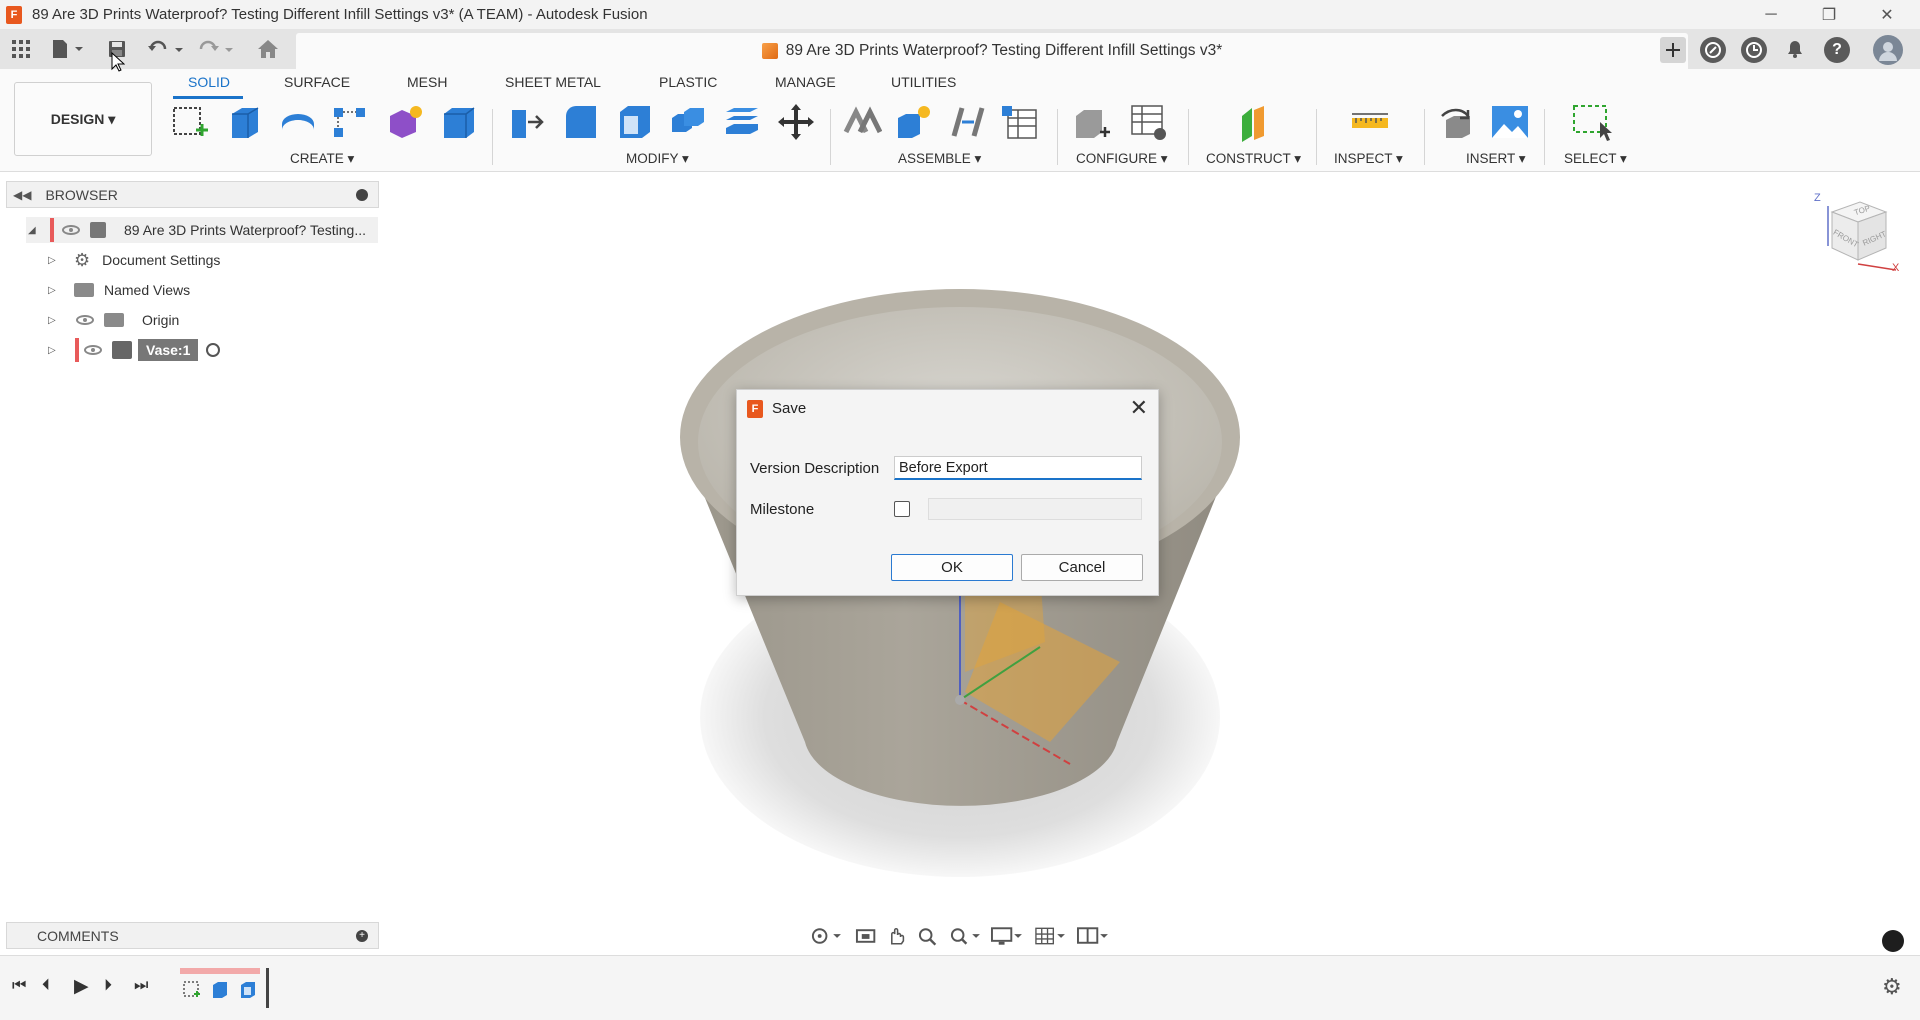 This screenshot has height=1020, width=1920. Describe the element at coordinates (22, 195) in the screenshot. I see `collapse-browser-icon: ◀◀` at that location.